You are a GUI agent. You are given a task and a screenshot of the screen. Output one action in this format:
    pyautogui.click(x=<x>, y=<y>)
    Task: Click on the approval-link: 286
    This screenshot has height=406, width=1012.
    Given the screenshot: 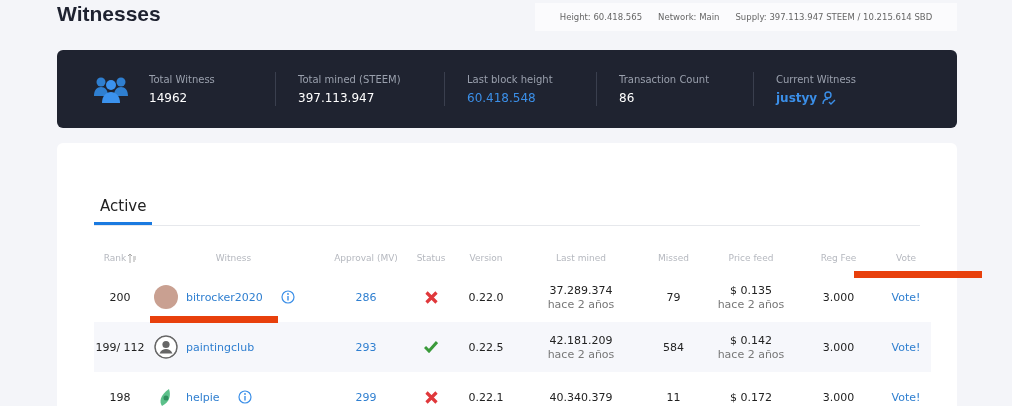 What is the action you would take?
    pyautogui.click(x=366, y=297)
    